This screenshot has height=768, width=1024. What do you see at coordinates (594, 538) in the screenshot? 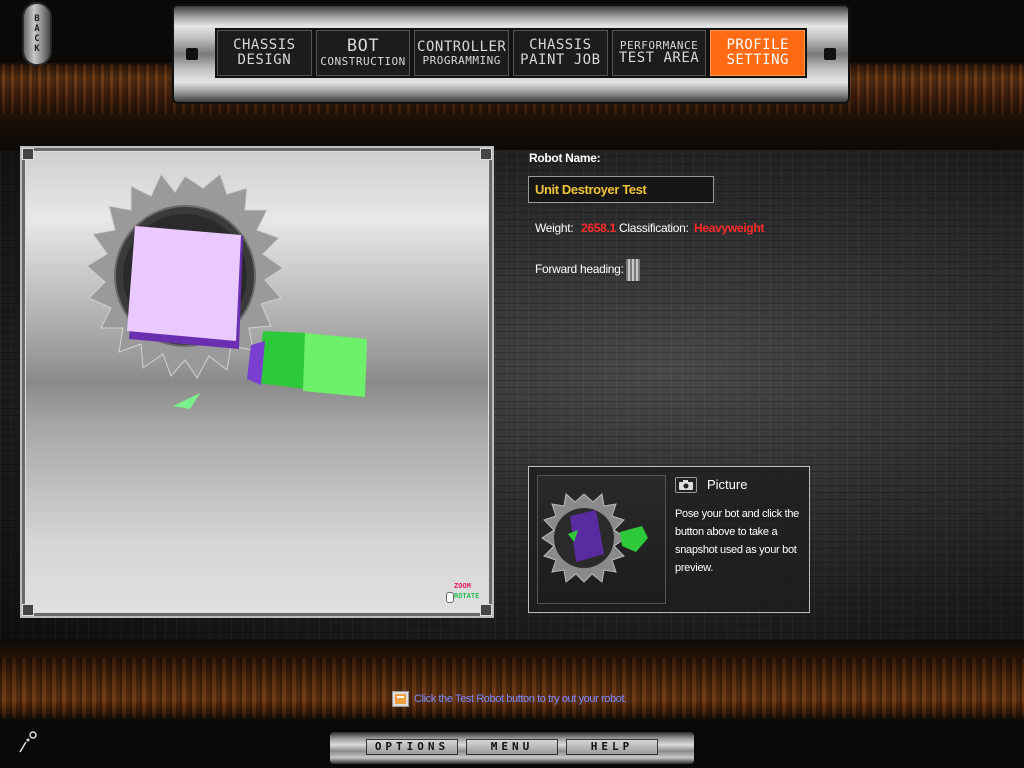
I see `thumbnail-robot` at bounding box center [594, 538].